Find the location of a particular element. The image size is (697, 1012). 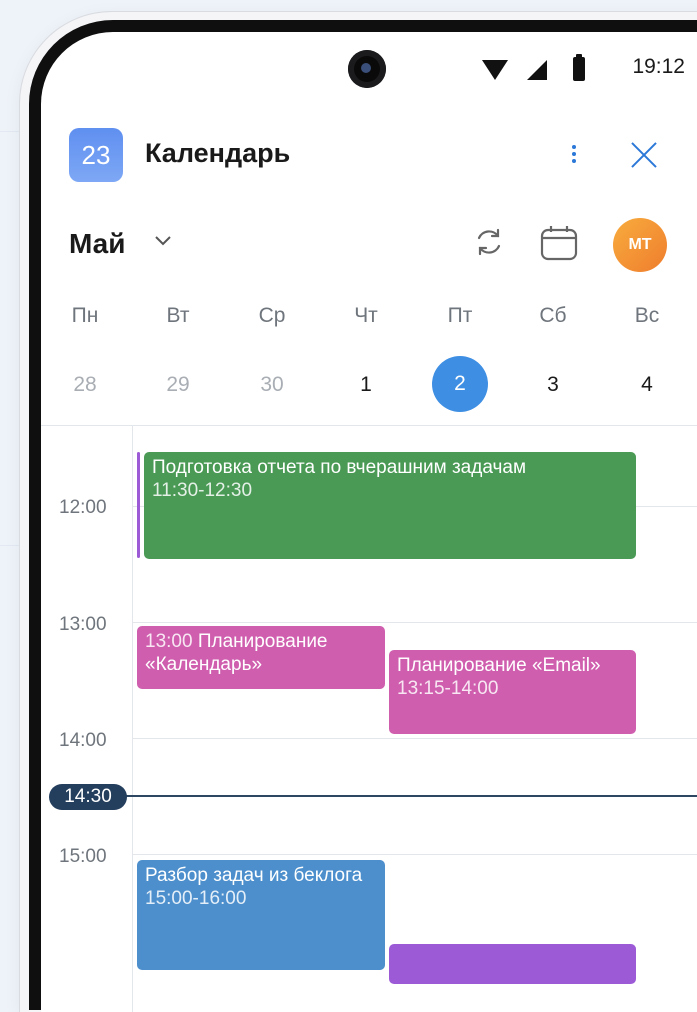

calendar-app-icon: 23 is located at coordinates (96, 155).